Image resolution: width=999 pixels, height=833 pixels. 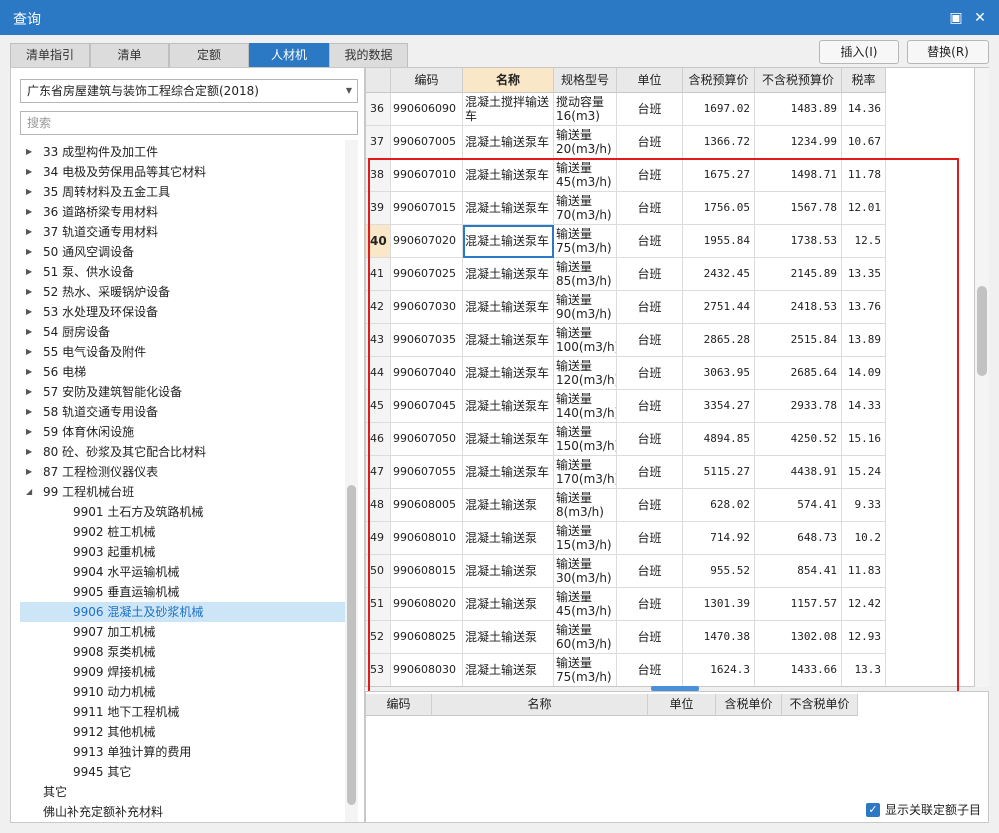 What do you see at coordinates (182, 412) in the screenshot?
I see `tree-node: ▶ 58 轨道交通专用设备` at bounding box center [182, 412].